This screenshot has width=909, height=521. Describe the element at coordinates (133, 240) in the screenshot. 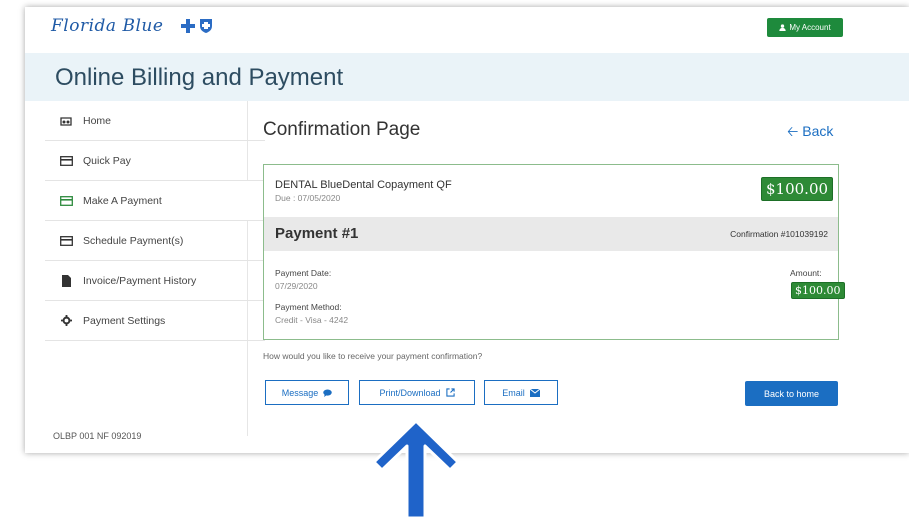

I see `sidebar-item-label: Schedule Payment(s)` at that location.